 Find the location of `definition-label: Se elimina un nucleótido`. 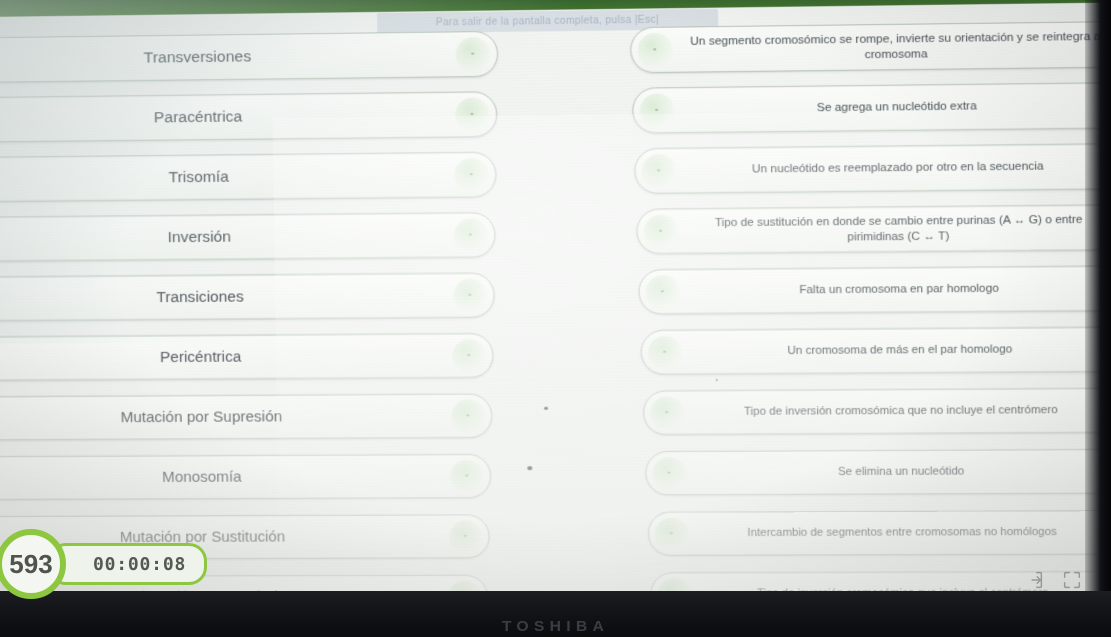

definition-label: Se elimina un nucleótido is located at coordinates (901, 472).